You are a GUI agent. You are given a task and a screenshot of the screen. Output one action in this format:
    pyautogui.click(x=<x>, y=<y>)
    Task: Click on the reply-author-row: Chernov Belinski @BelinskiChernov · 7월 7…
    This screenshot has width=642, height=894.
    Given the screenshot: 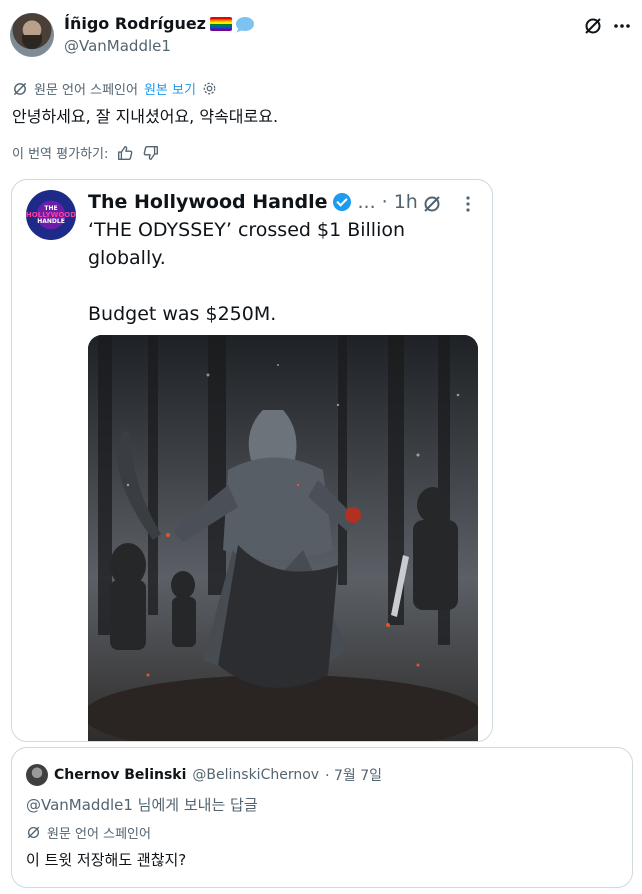 What is the action you would take?
    pyautogui.click(x=204, y=775)
    